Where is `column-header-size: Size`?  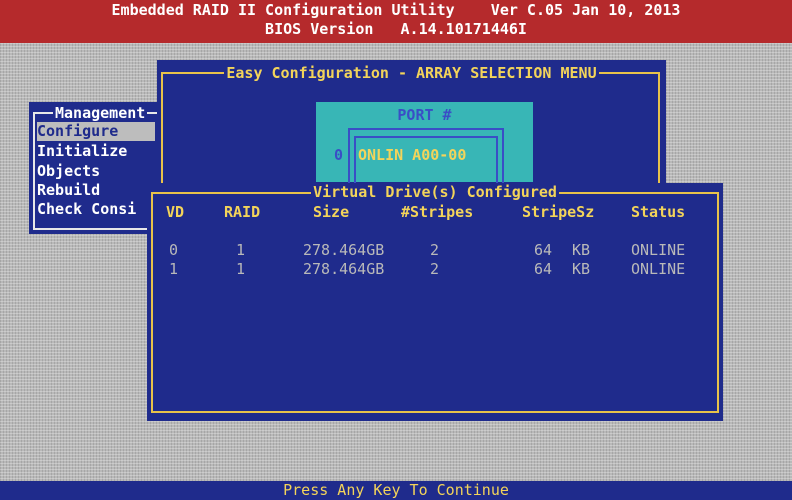 column-header-size: Size is located at coordinates (331, 212).